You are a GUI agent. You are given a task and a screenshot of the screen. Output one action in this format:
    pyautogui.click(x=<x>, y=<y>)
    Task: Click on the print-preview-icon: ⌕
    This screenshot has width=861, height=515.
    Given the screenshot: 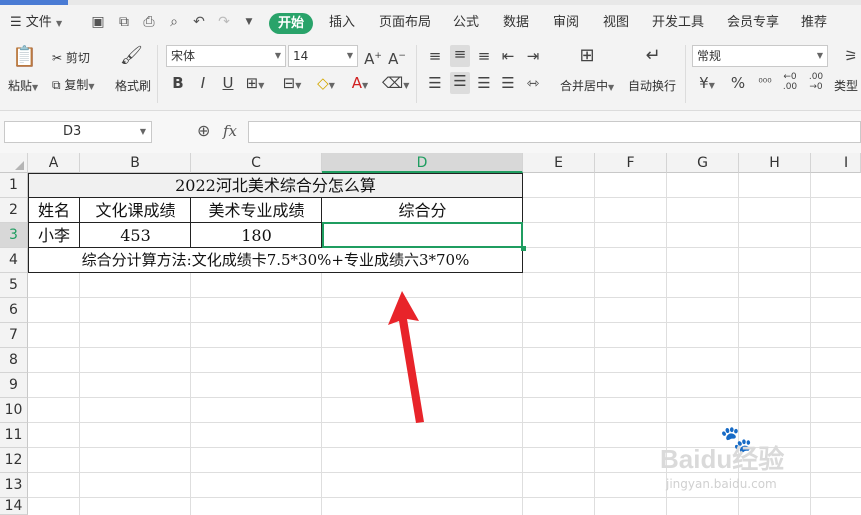 What is the action you would take?
    pyautogui.click(x=174, y=22)
    